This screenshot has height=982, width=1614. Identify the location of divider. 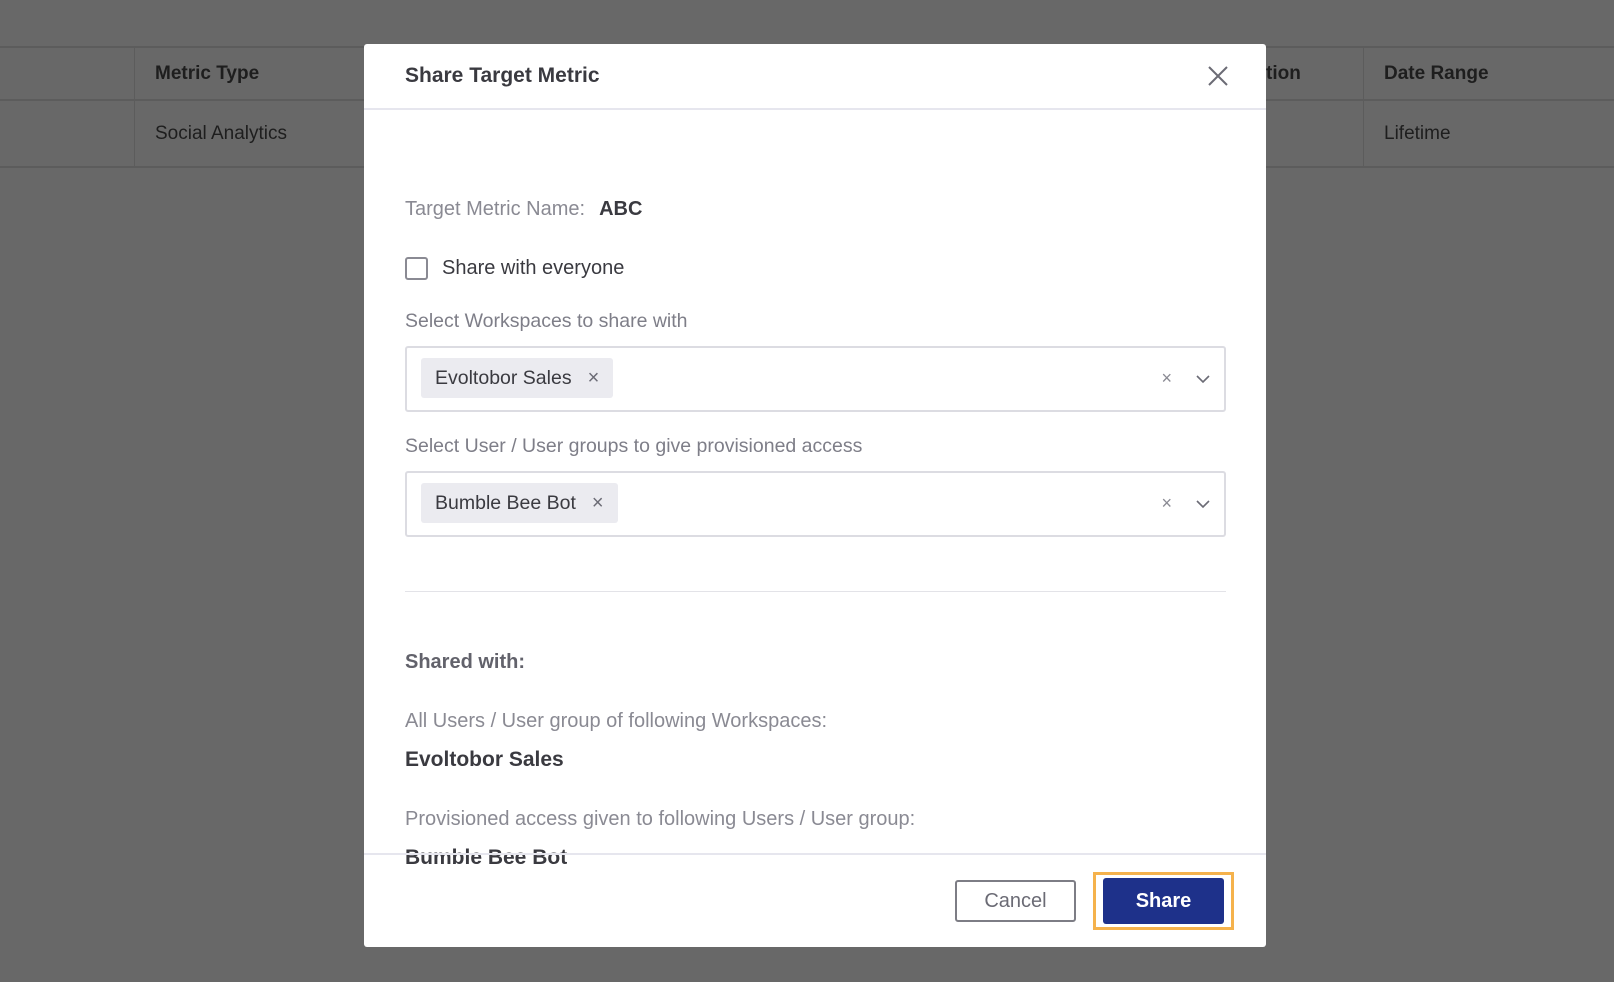
(815, 591).